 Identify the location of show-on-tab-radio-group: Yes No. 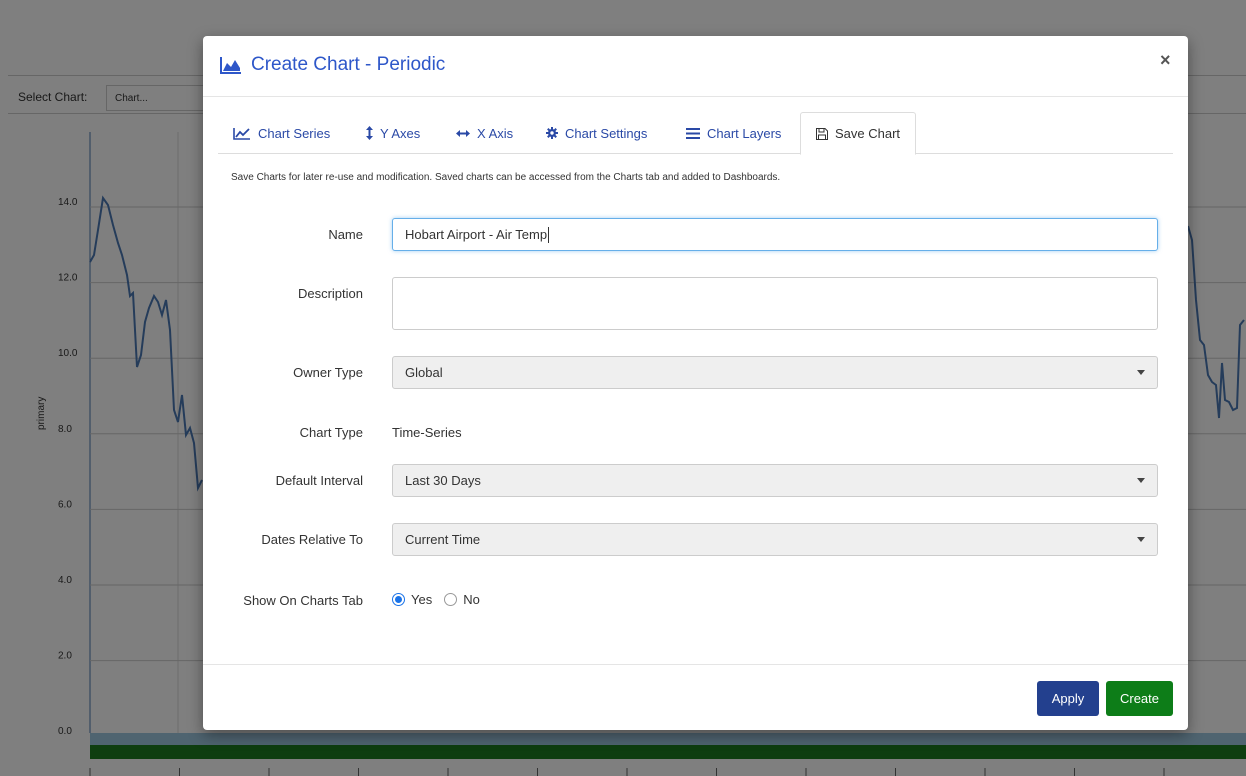
(436, 599).